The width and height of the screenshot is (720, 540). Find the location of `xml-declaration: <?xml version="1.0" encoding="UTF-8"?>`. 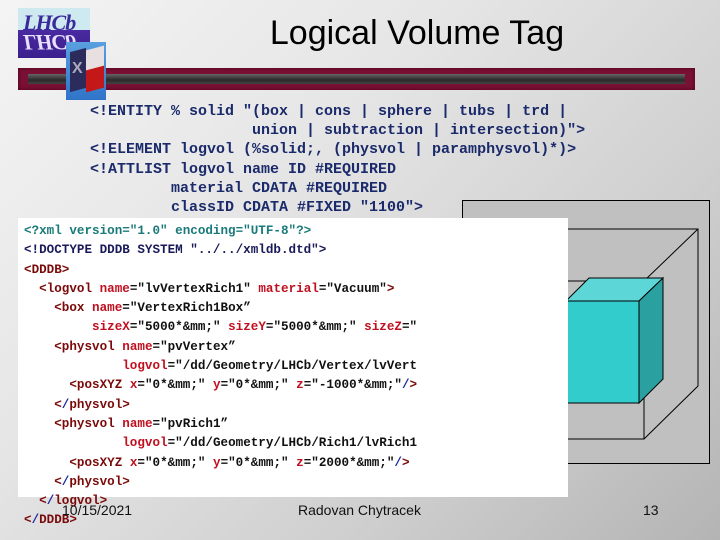

xml-declaration: <?xml version="1.0" encoding="UTF-8"?> is located at coordinates (168, 231).